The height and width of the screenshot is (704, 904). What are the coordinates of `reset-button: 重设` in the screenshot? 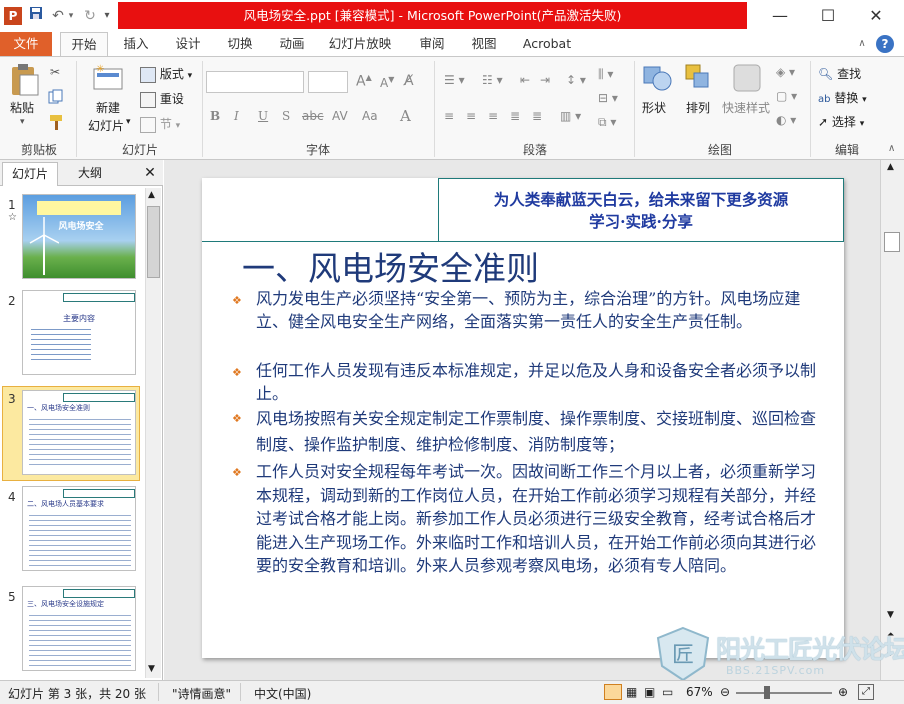 It's located at (162, 99).